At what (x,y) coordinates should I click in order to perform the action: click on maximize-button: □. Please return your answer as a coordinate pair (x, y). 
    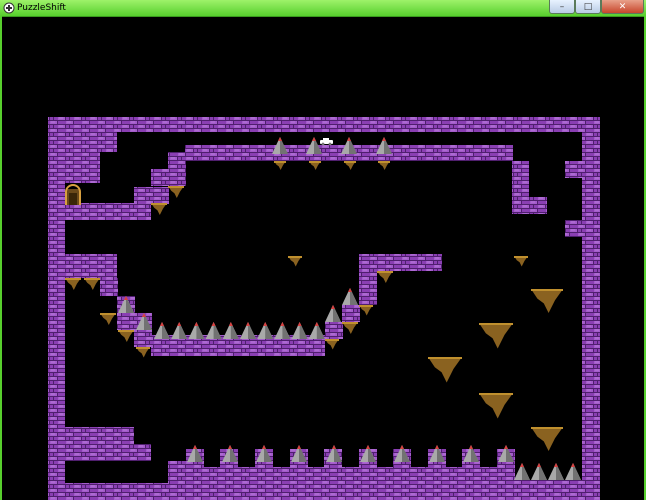
    Looking at the image, I should click on (588, 7).